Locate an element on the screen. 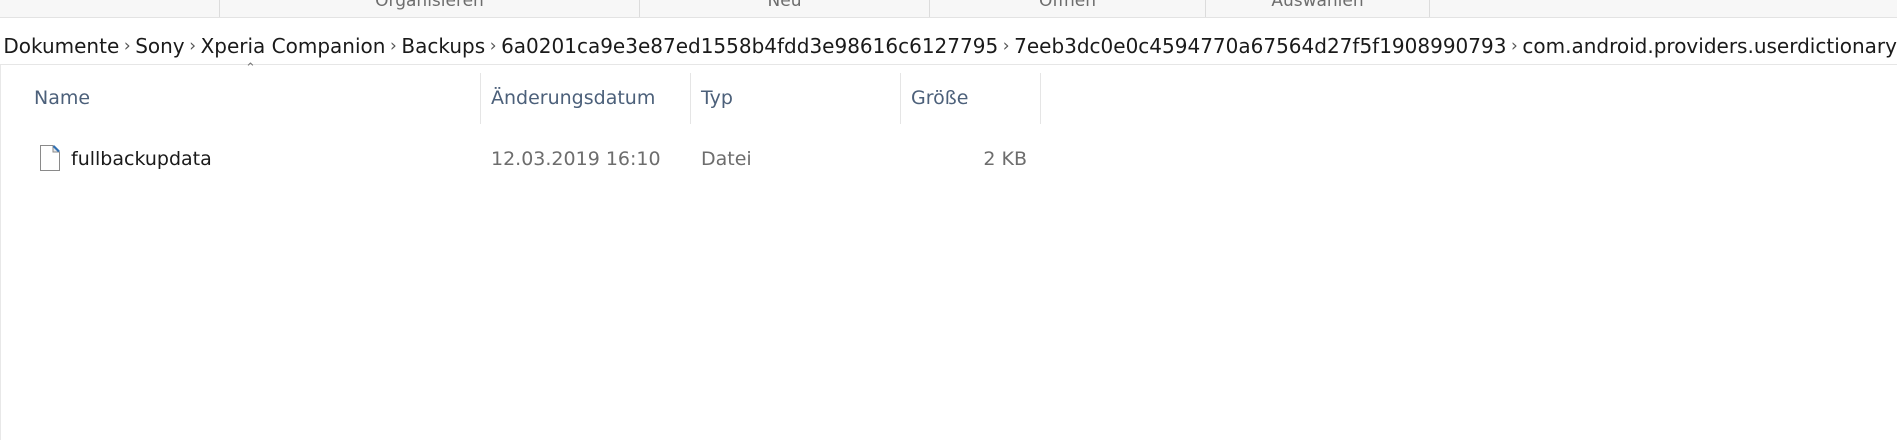 The width and height of the screenshot is (1897, 440). file-size: 2 KB is located at coordinates (1005, 159).